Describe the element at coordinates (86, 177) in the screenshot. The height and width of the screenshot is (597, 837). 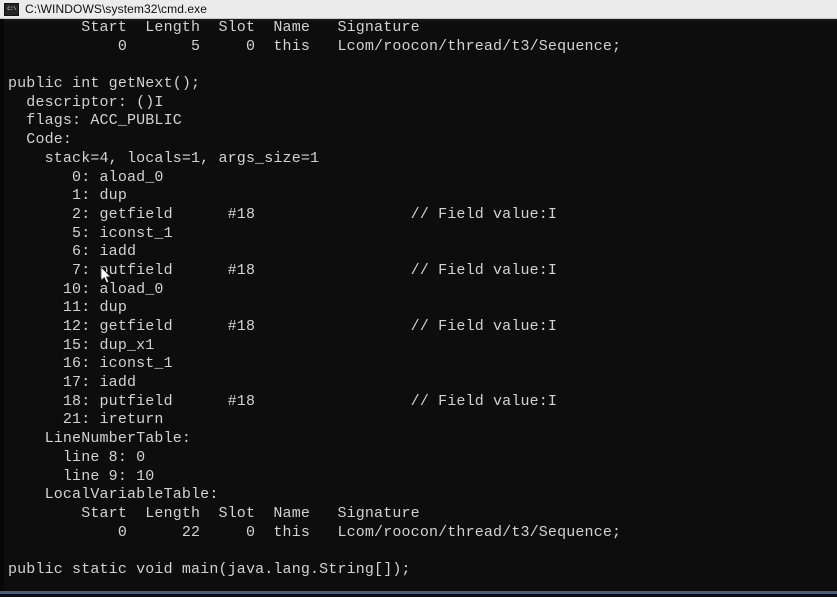
I see `console-line: 0: aload_0` at that location.